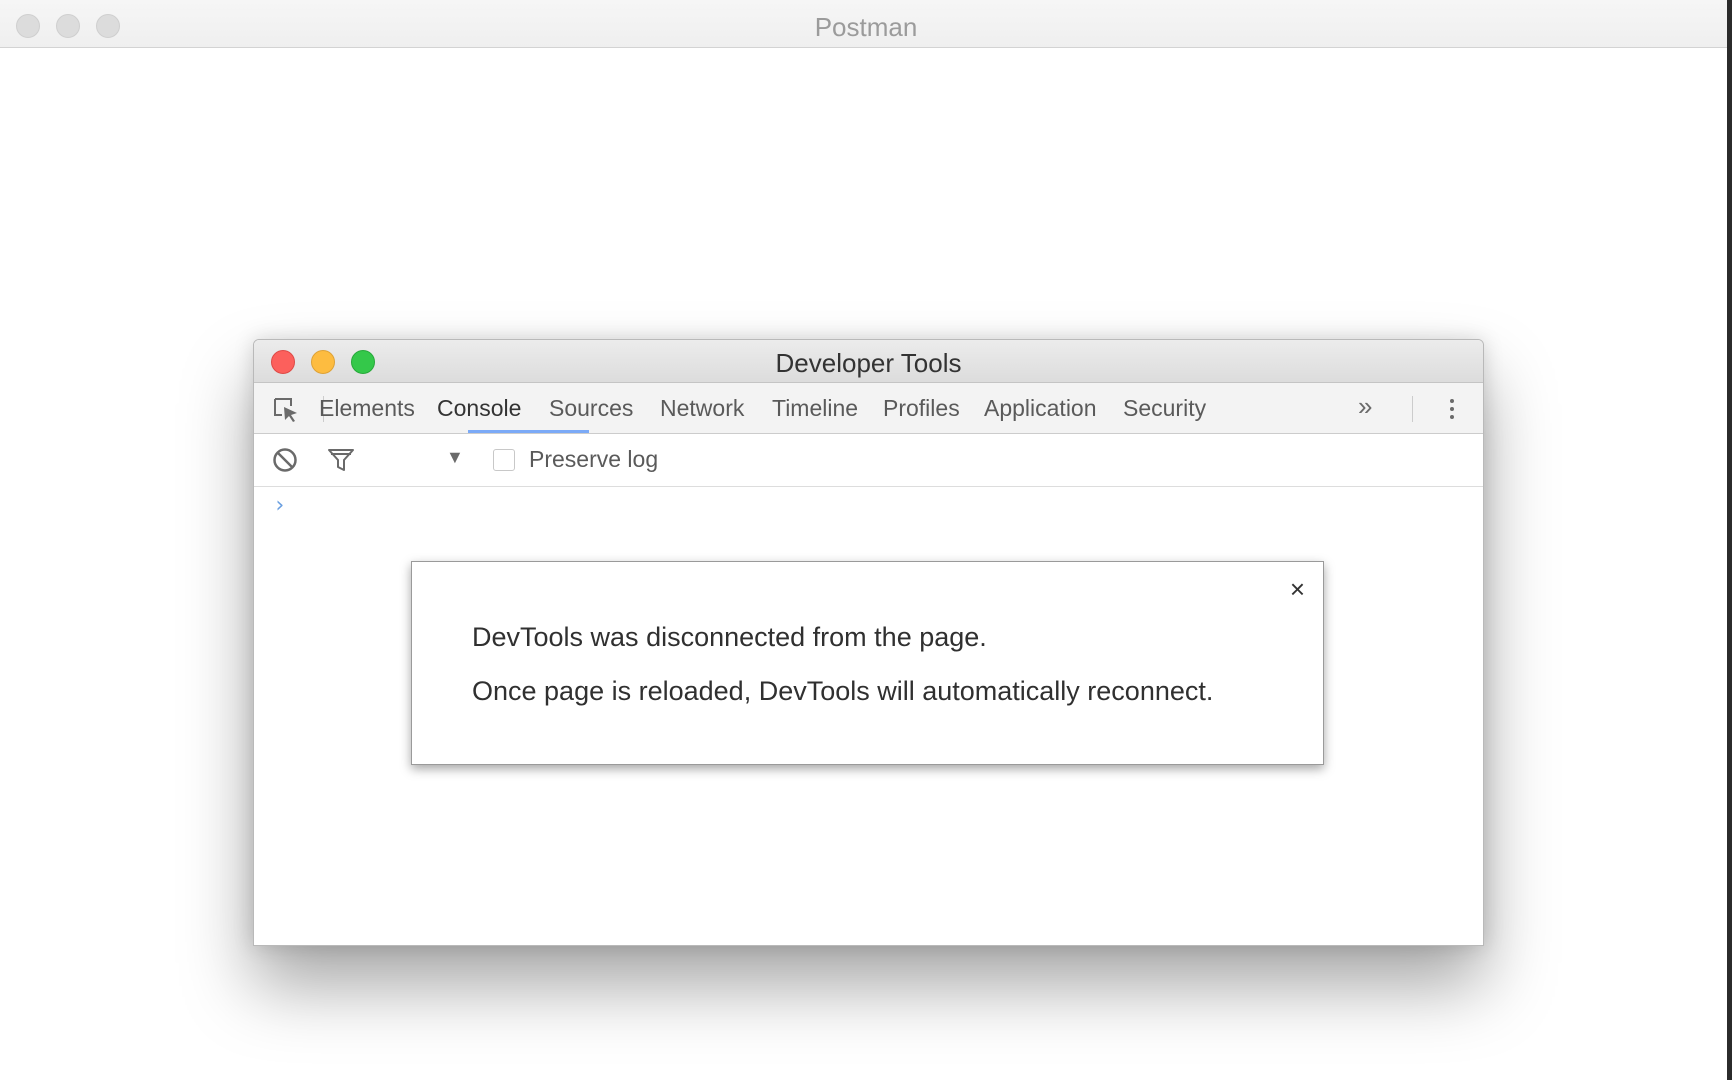 The height and width of the screenshot is (1080, 1732). What do you see at coordinates (1040, 408) in the screenshot?
I see `tab-application: Application` at bounding box center [1040, 408].